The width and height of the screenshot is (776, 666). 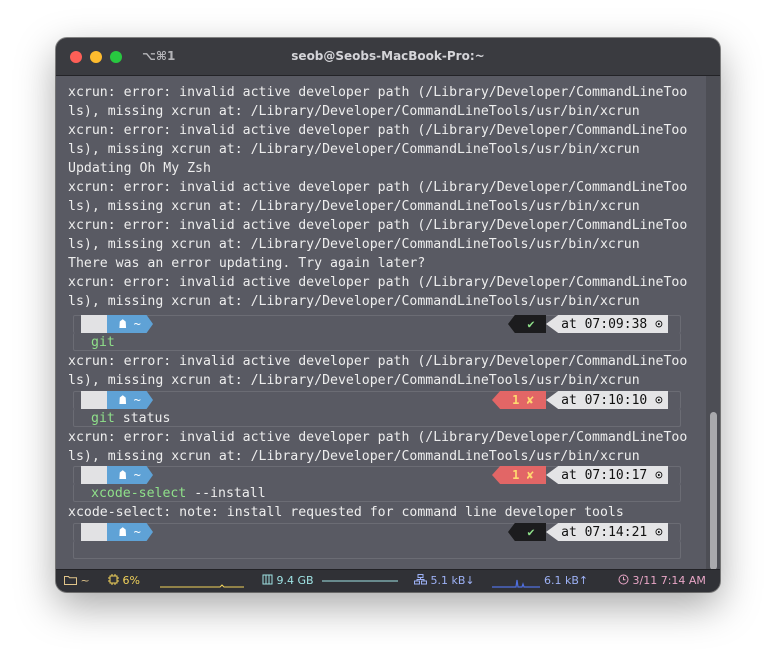 What do you see at coordinates (295, 580) in the screenshot?
I see `memory-label: 9.4 GB` at bounding box center [295, 580].